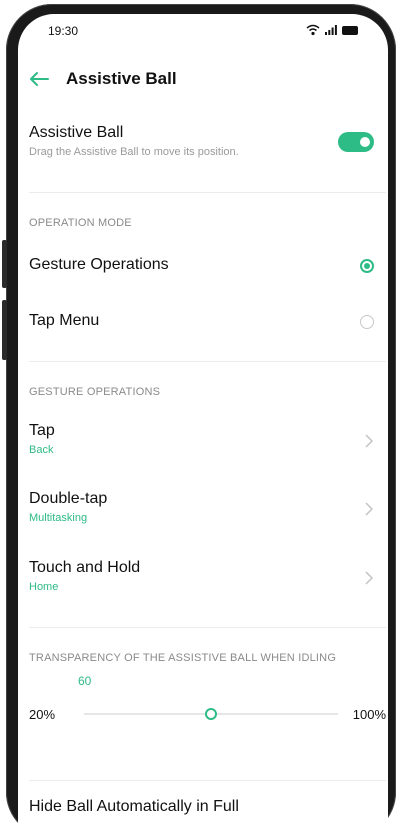  I want to click on slider-thumb, so click(211, 714).